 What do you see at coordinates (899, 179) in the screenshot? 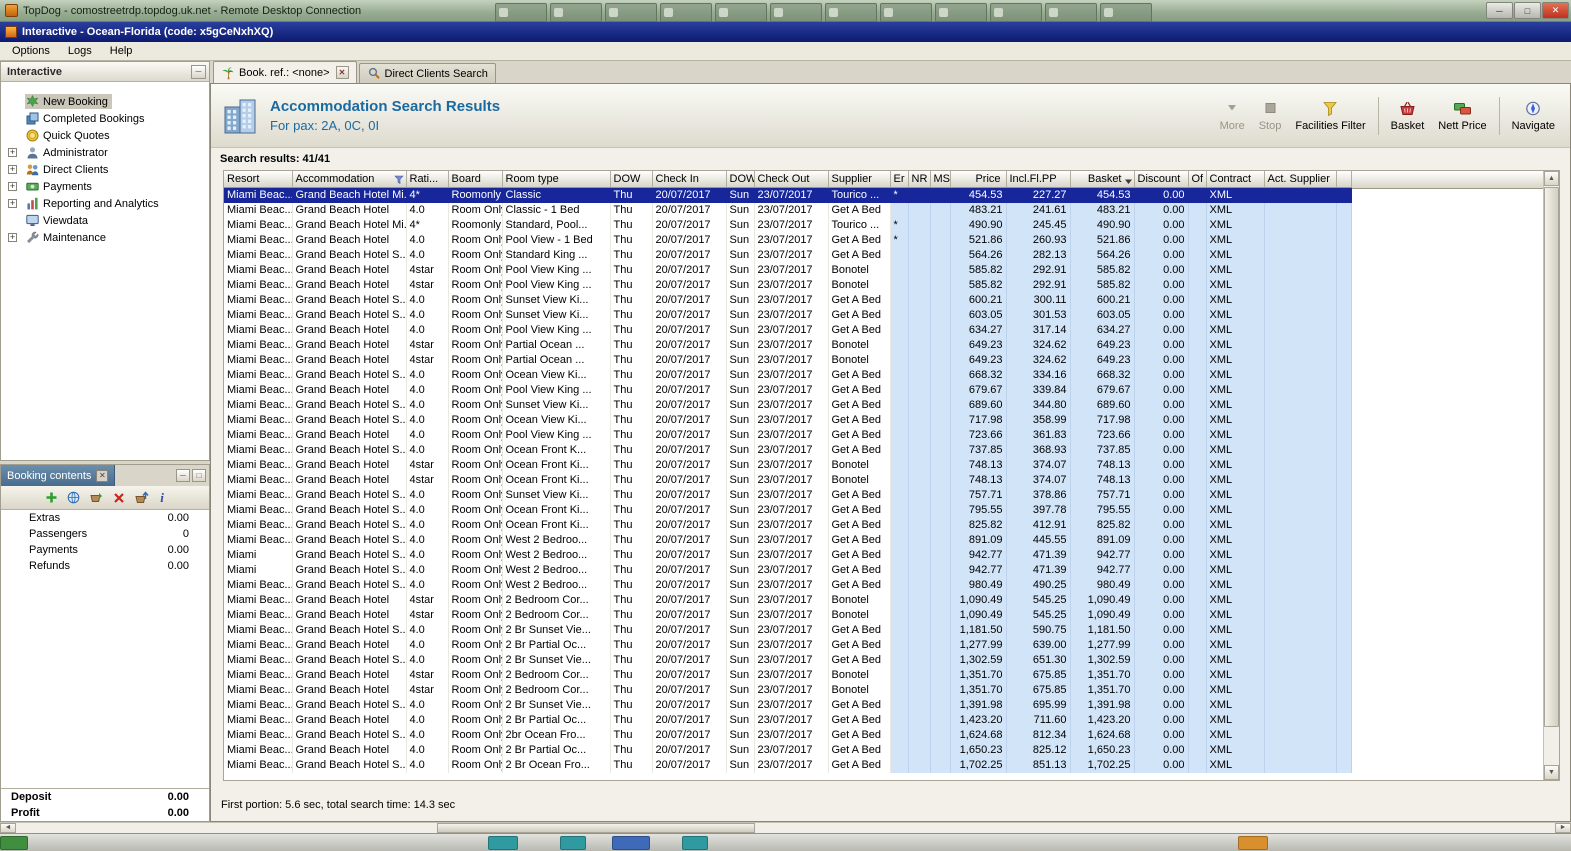
I see `column-header-er: Er` at bounding box center [899, 179].